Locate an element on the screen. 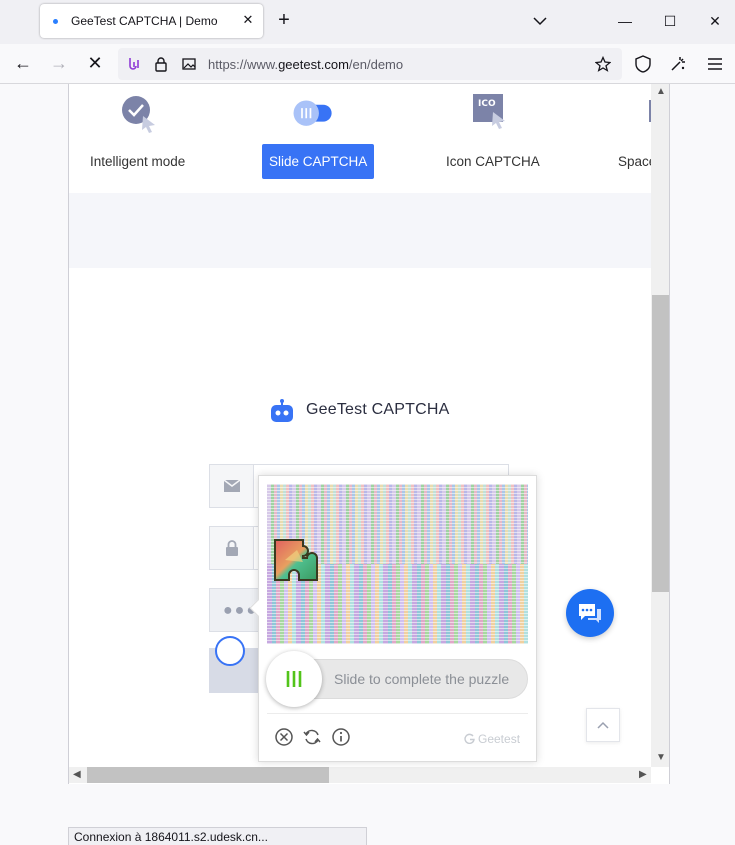 This screenshot has height=845, width=735. slider-toggle-icon is located at coordinates (312, 113).